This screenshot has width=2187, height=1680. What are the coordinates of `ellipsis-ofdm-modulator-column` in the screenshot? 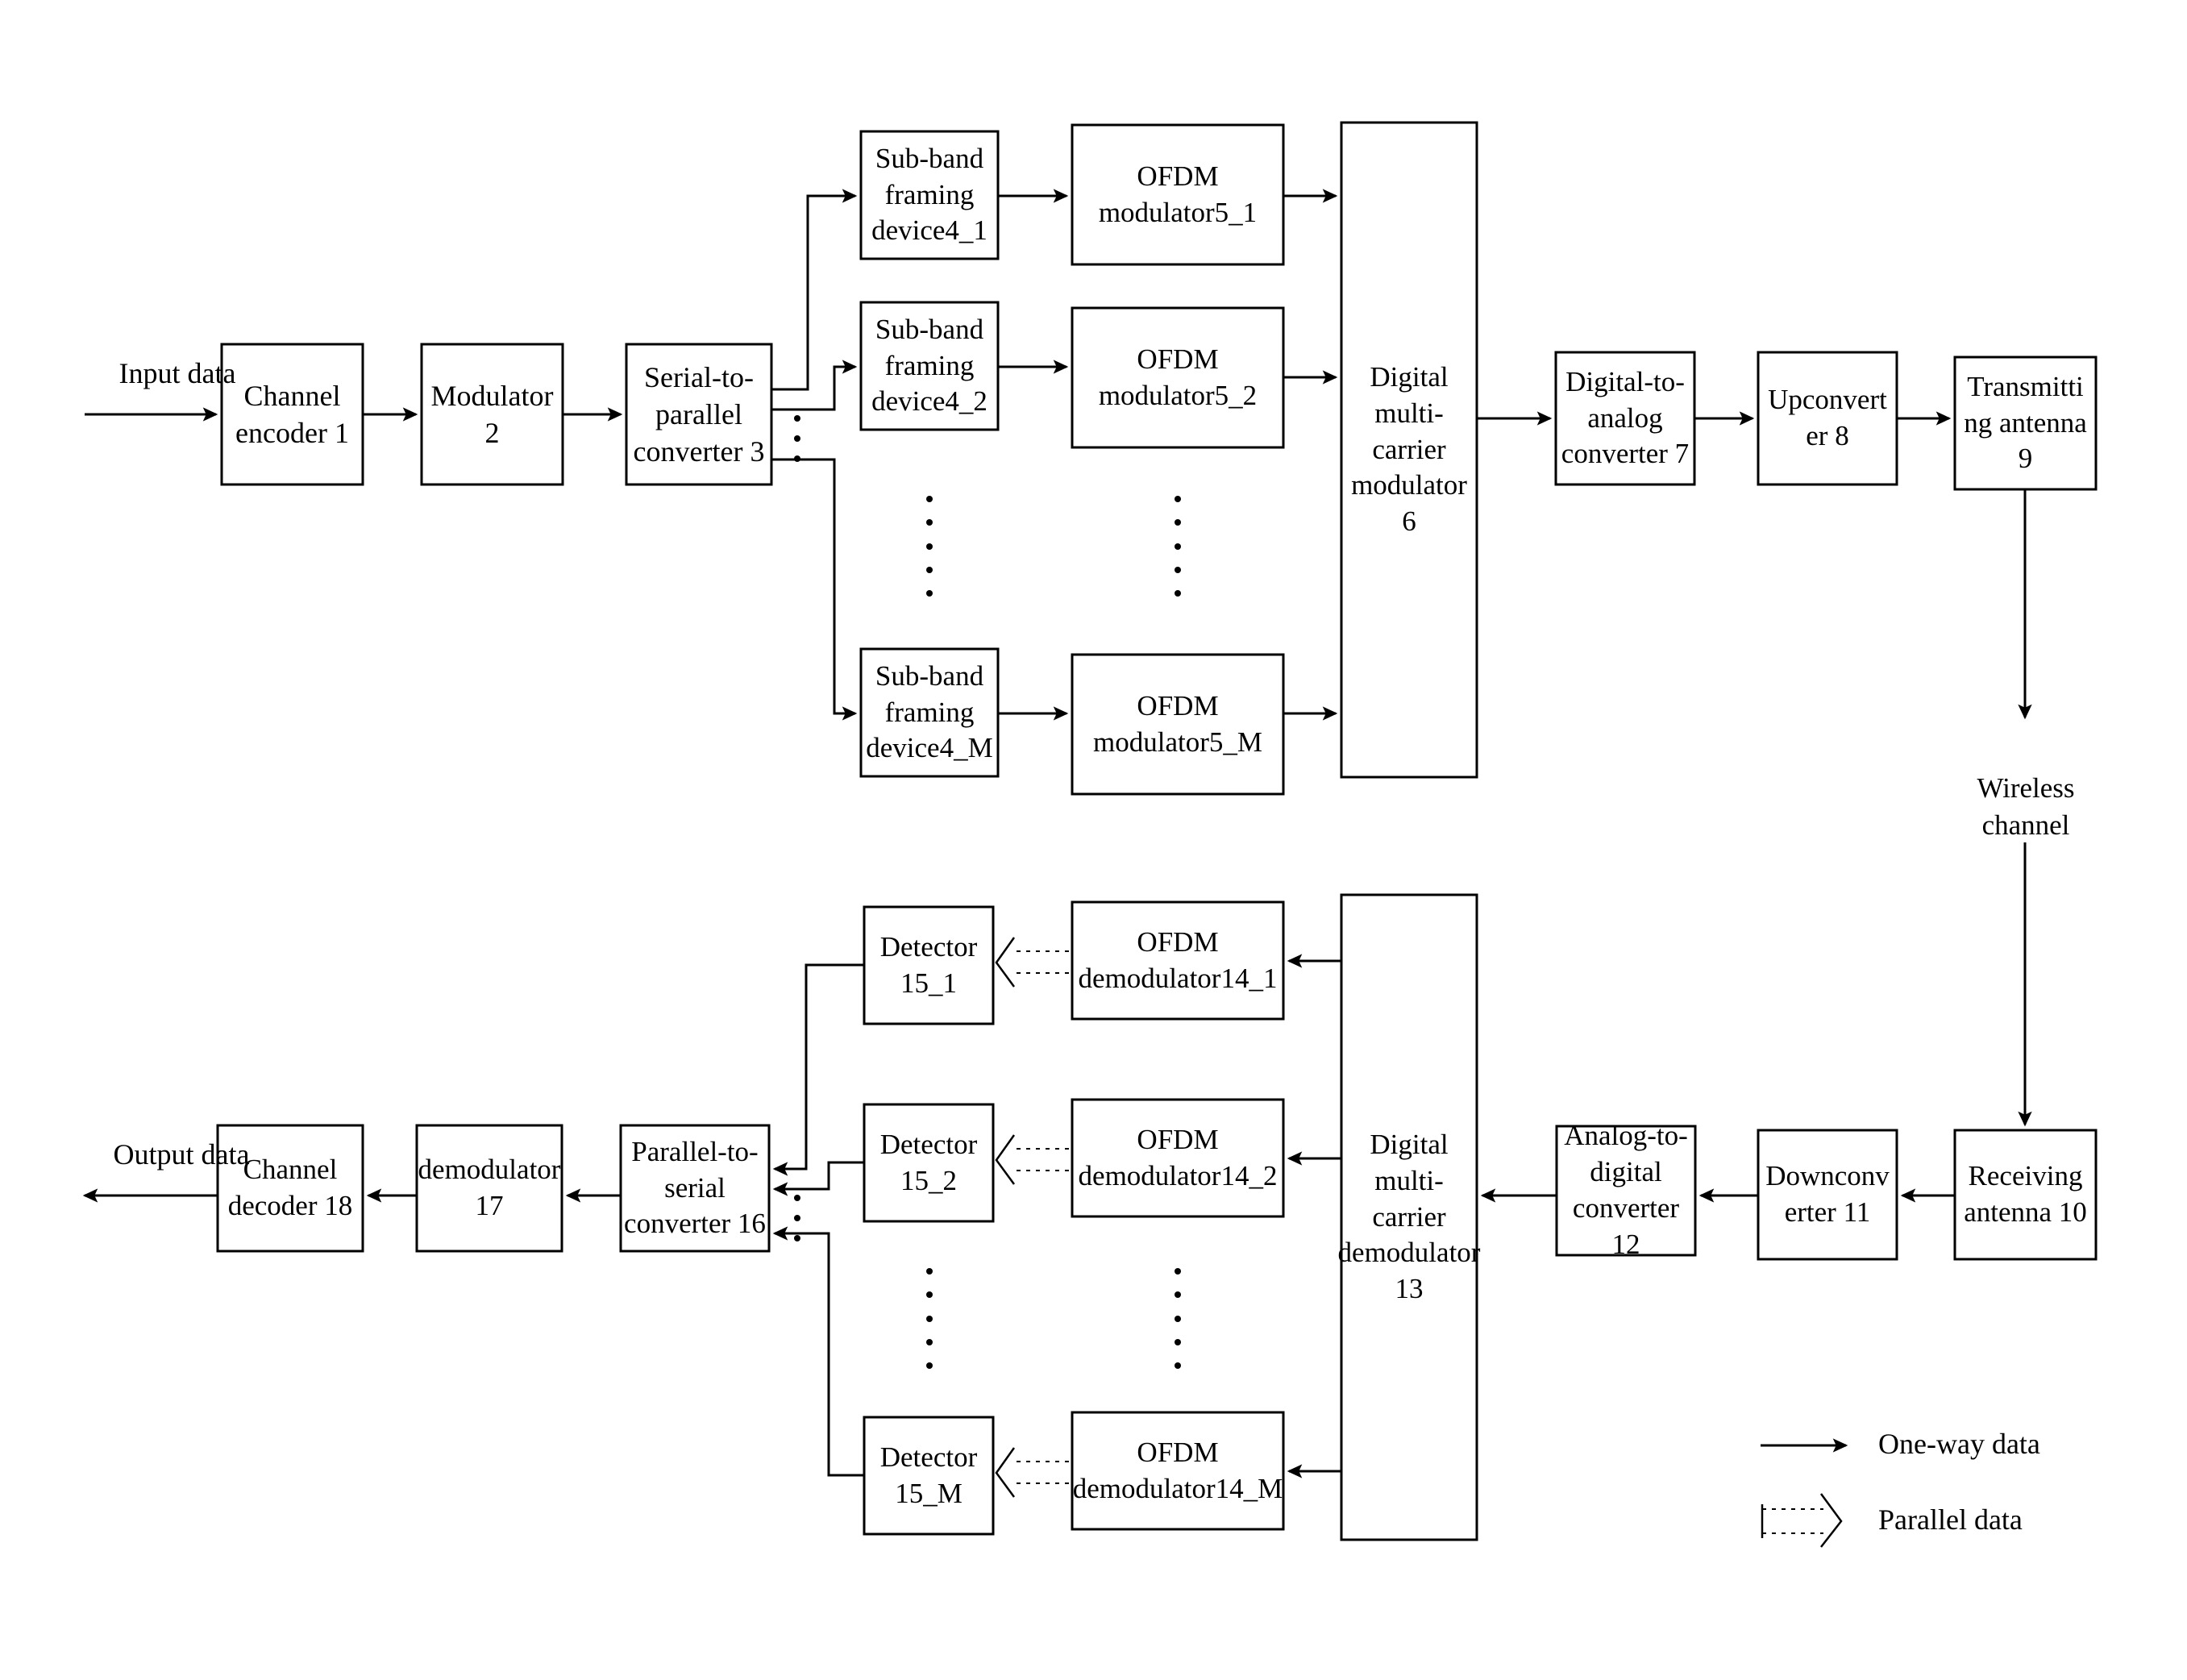 It's located at (1178, 546).